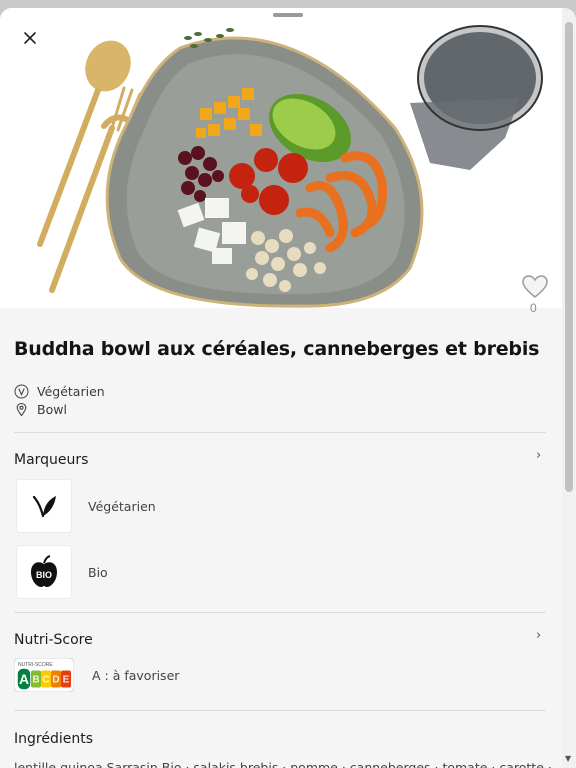  What do you see at coordinates (98, 572) in the screenshot?
I see `marker-label: Bio` at bounding box center [98, 572].